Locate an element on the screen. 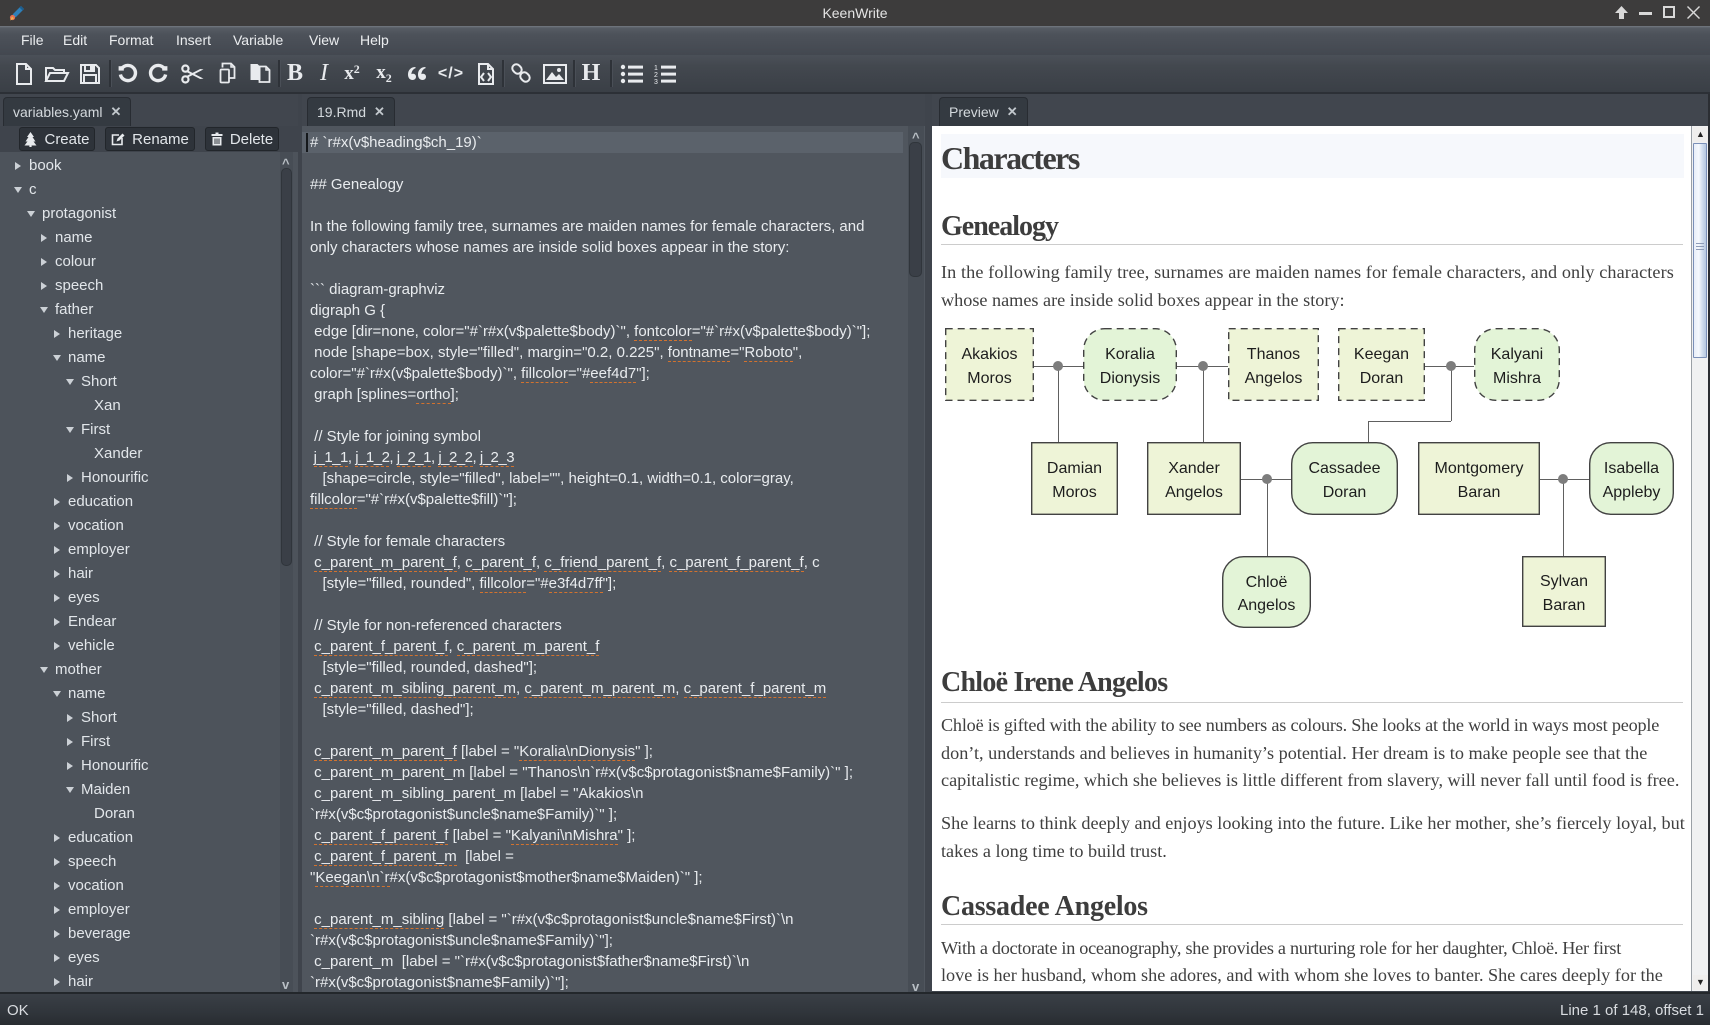 Image resolution: width=1710 pixels, height=1025 pixels. svg-text: 3 is located at coordinates (656, 81).